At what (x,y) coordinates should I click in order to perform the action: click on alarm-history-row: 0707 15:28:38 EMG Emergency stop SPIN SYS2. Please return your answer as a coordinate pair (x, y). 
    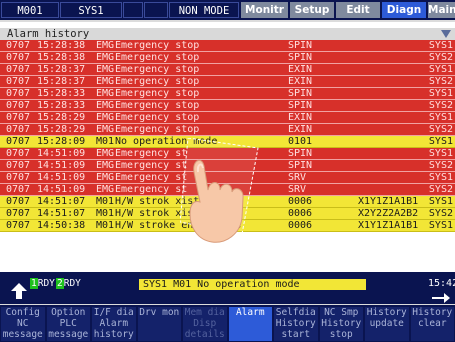
    Looking at the image, I should click on (227, 58).